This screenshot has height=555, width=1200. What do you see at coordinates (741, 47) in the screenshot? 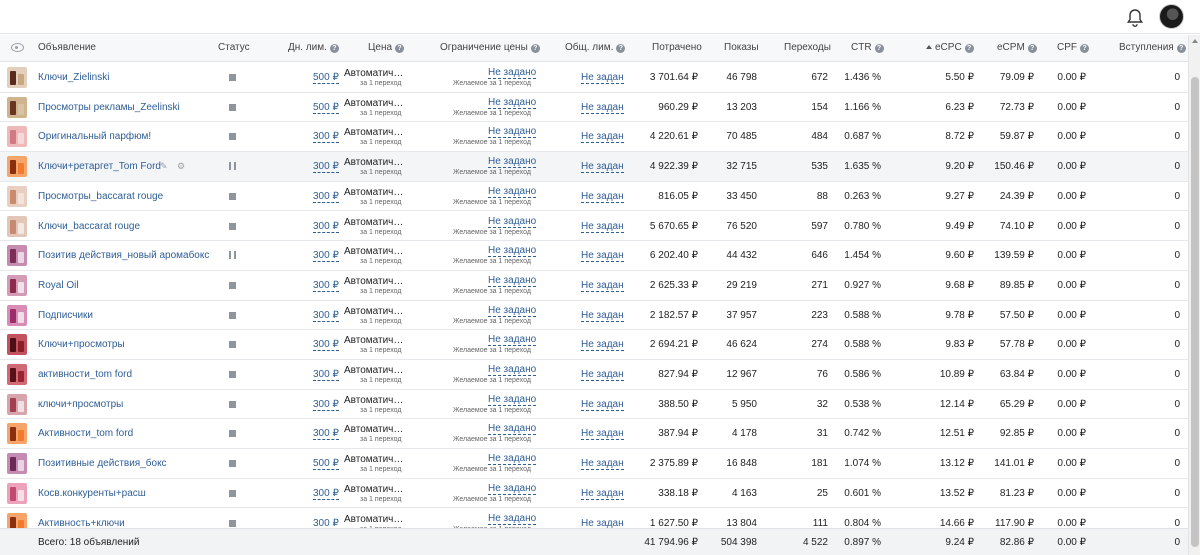
I see `col-shows: Показы` at bounding box center [741, 47].